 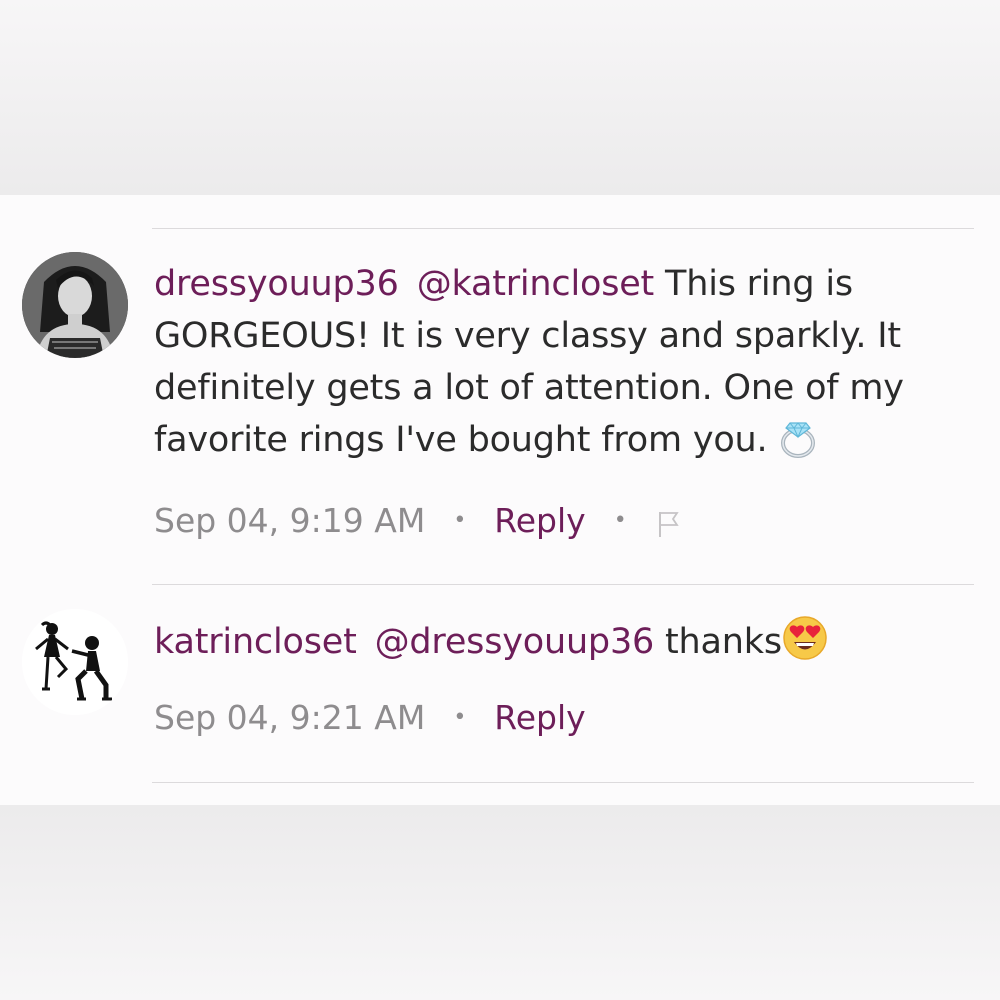 What do you see at coordinates (563, 228) in the screenshot?
I see `divider-top` at bounding box center [563, 228].